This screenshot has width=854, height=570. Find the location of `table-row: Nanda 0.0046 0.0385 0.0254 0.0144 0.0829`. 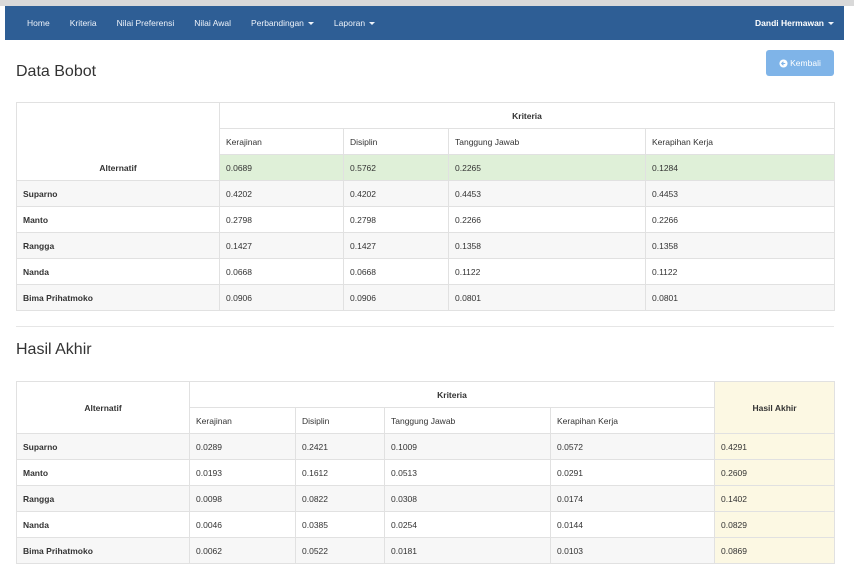

table-row: Nanda 0.0046 0.0385 0.0254 0.0144 0.0829 is located at coordinates (426, 524).